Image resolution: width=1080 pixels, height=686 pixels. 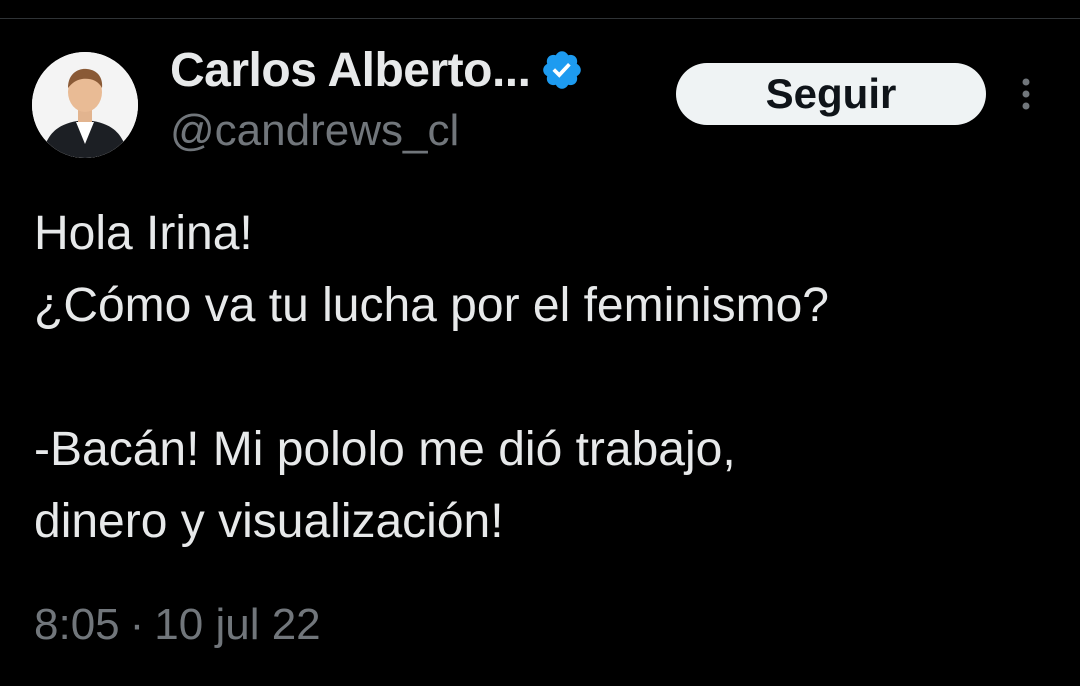 I want to click on tweet-time: 8:05, so click(x=77, y=625).